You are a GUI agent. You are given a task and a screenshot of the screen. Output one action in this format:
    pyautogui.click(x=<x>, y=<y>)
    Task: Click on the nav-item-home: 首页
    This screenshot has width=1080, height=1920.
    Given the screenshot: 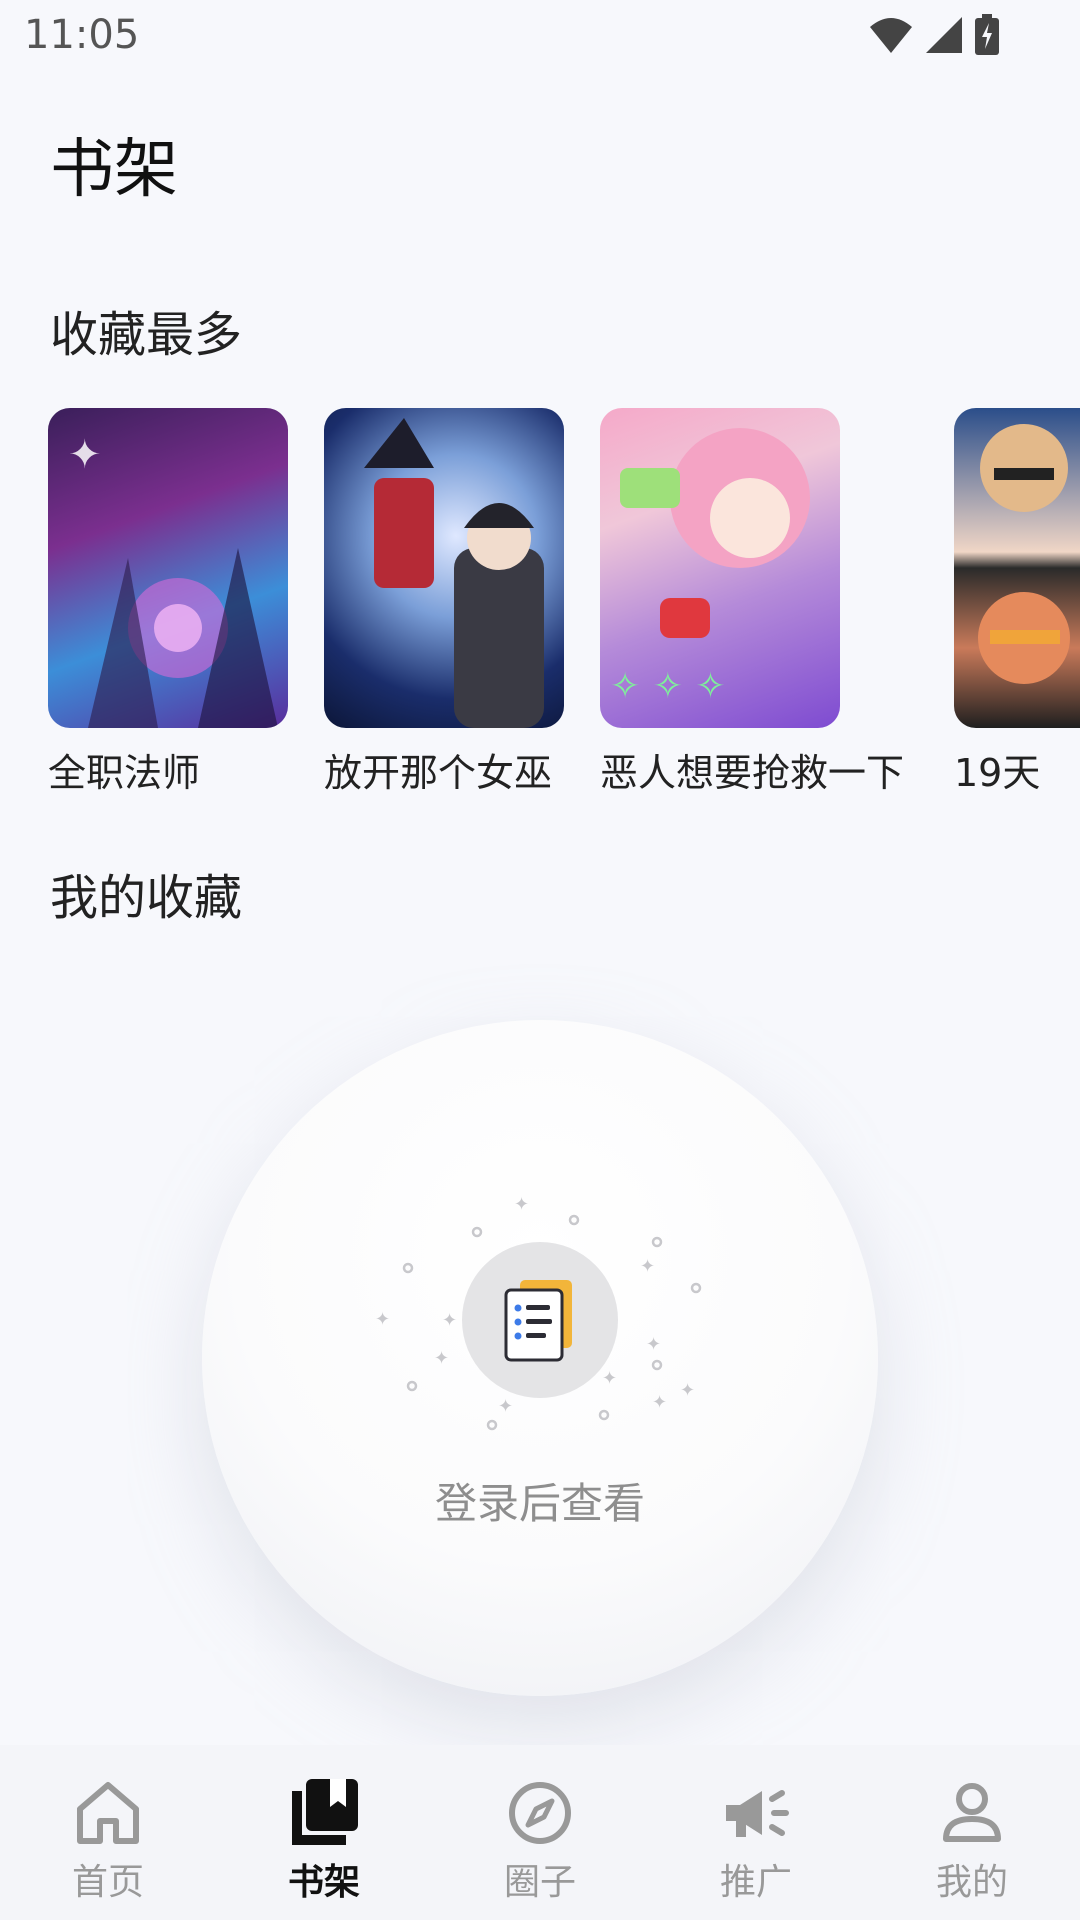 What is the action you would take?
    pyautogui.click(x=108, y=1832)
    